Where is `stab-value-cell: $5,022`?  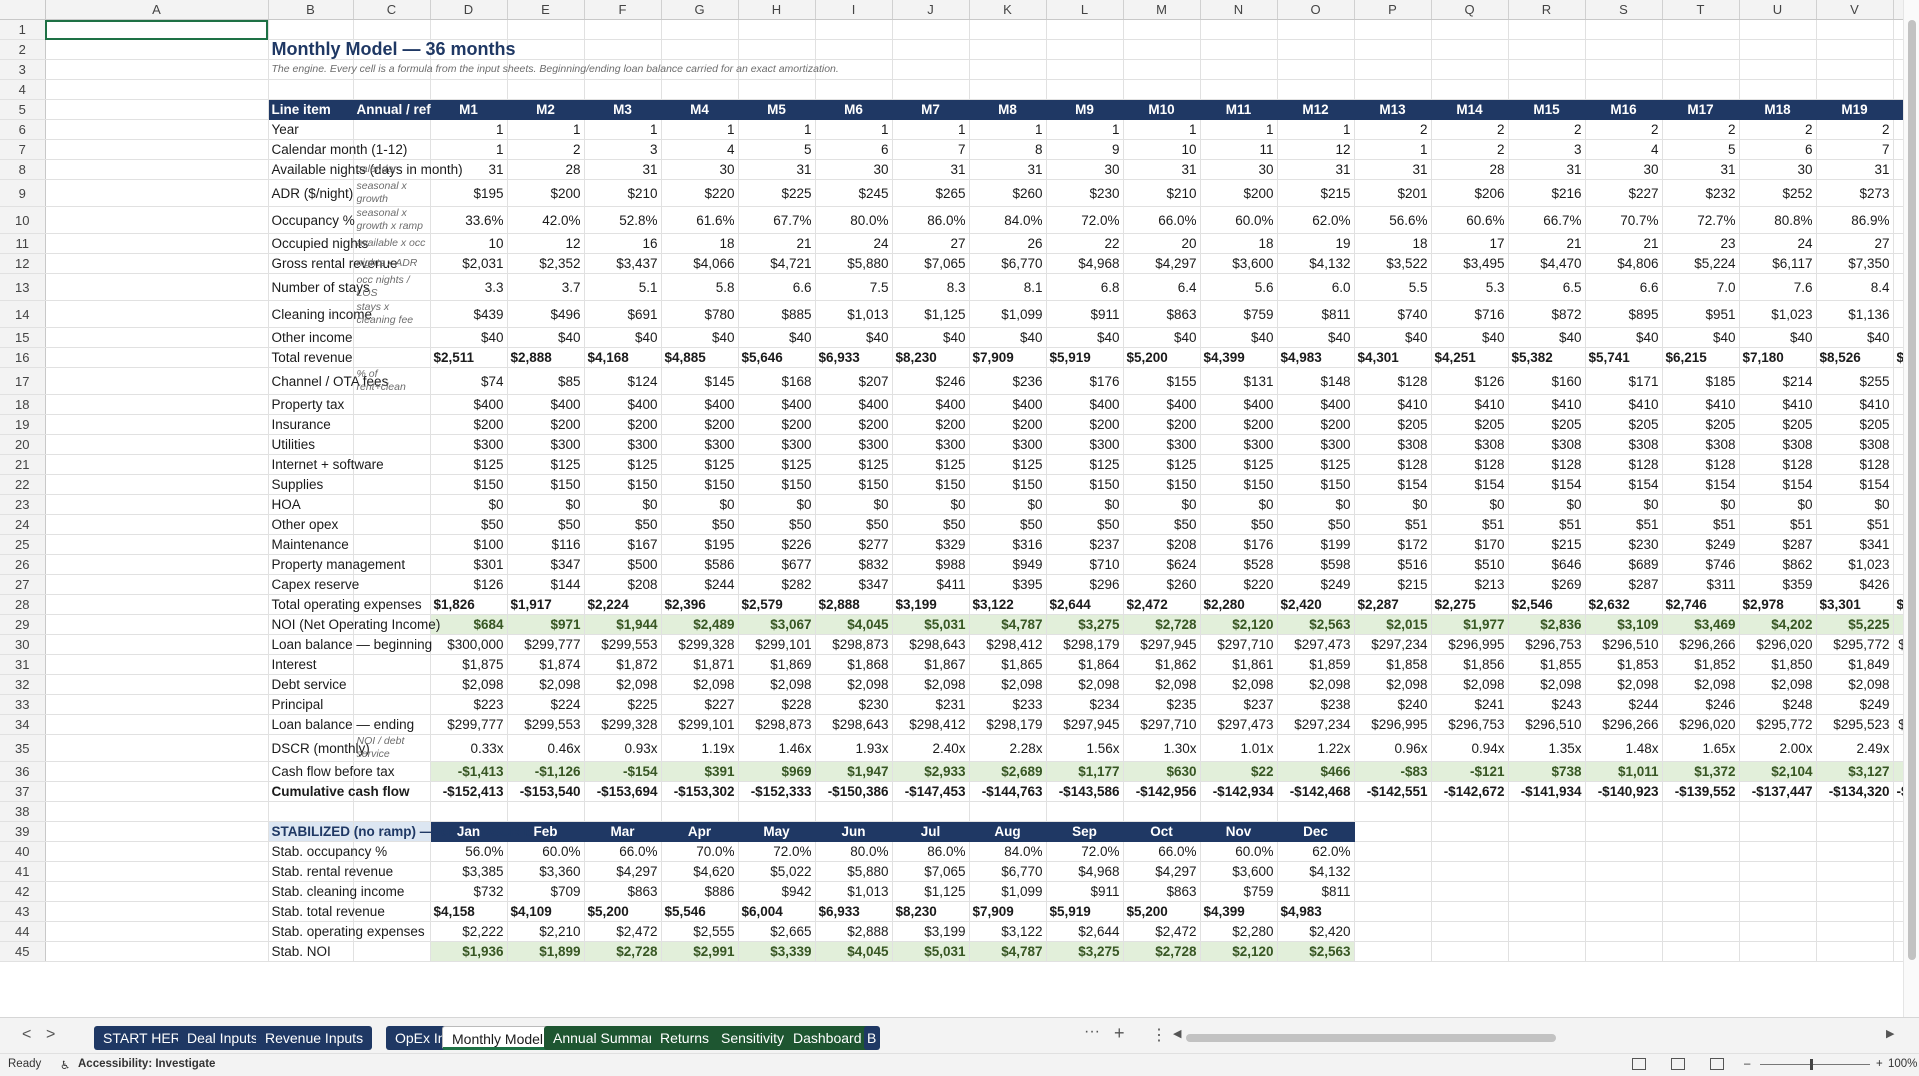 stab-value-cell: $5,022 is located at coordinates (777, 871).